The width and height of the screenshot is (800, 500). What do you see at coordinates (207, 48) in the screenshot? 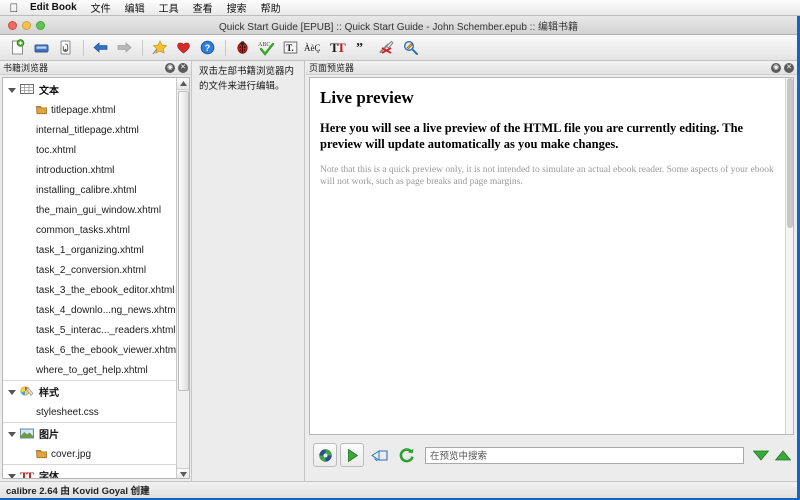
I see `help-icon: ?` at bounding box center [207, 48].